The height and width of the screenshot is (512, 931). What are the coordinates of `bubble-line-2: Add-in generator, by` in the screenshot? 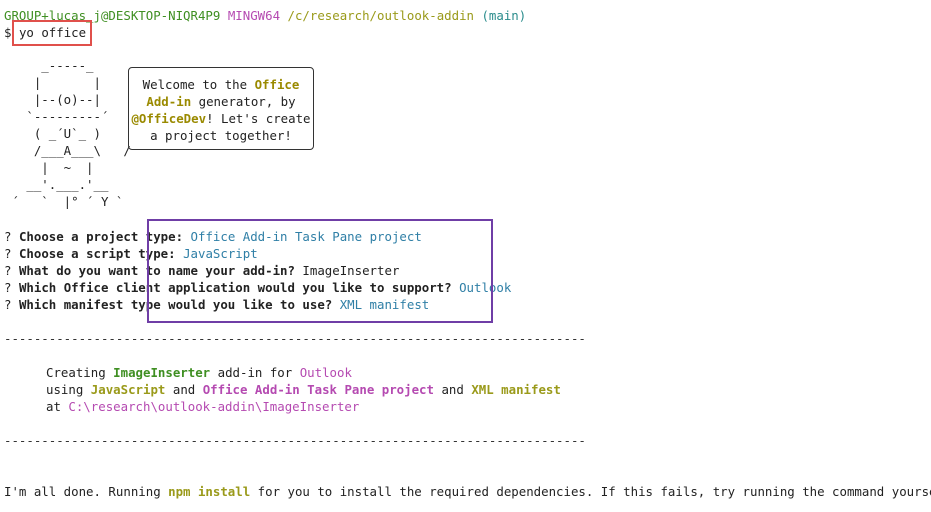 It's located at (221, 101).